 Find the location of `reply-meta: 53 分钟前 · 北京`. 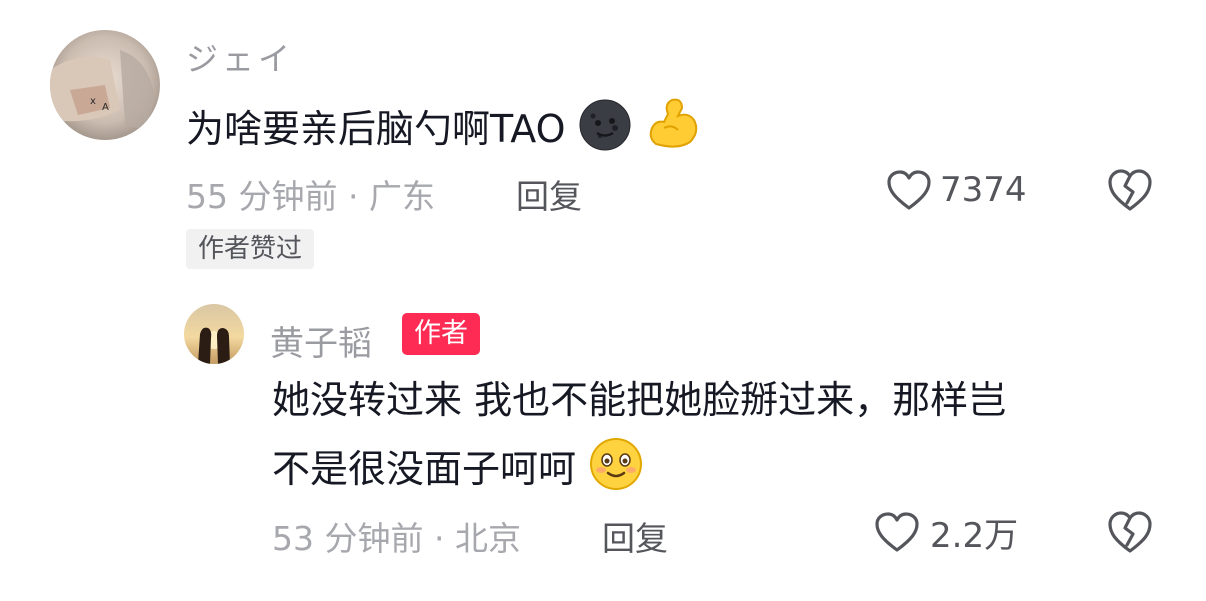

reply-meta: 53 分钟前 · 北京 is located at coordinates (396, 538).